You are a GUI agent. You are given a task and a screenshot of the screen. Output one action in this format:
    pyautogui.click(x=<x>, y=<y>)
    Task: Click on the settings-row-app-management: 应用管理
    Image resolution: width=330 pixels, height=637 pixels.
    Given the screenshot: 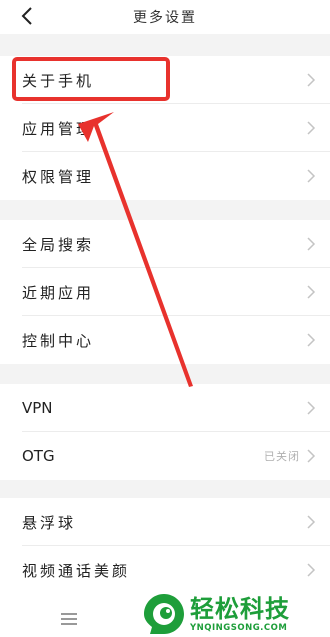 What is the action you would take?
    pyautogui.click(x=165, y=128)
    